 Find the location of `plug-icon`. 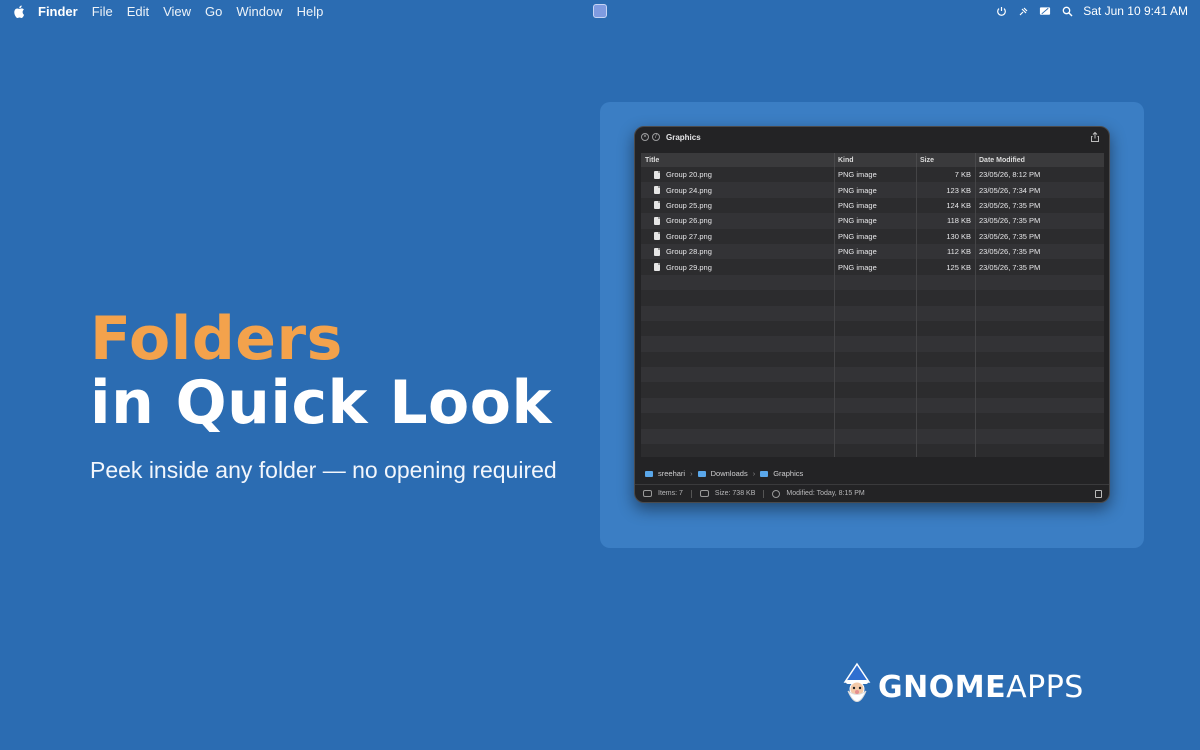

plug-icon is located at coordinates (1023, 11).